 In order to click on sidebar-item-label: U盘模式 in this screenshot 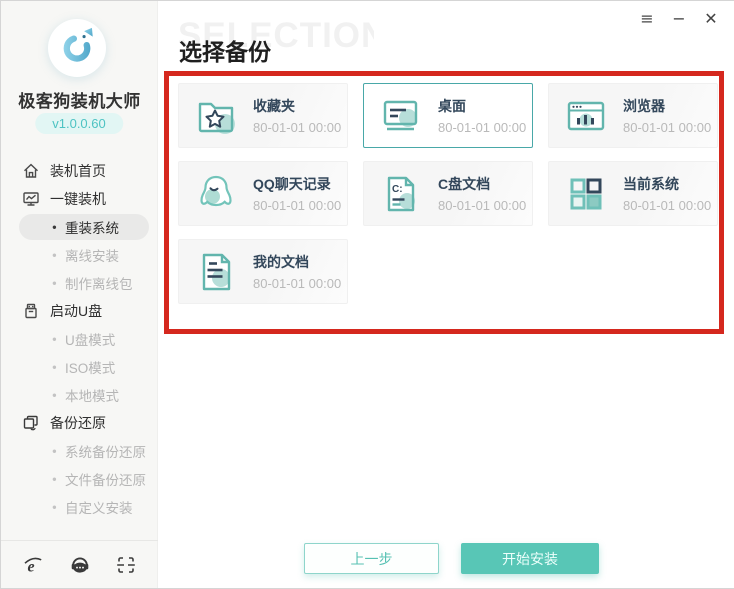, I will do `click(90, 340)`.